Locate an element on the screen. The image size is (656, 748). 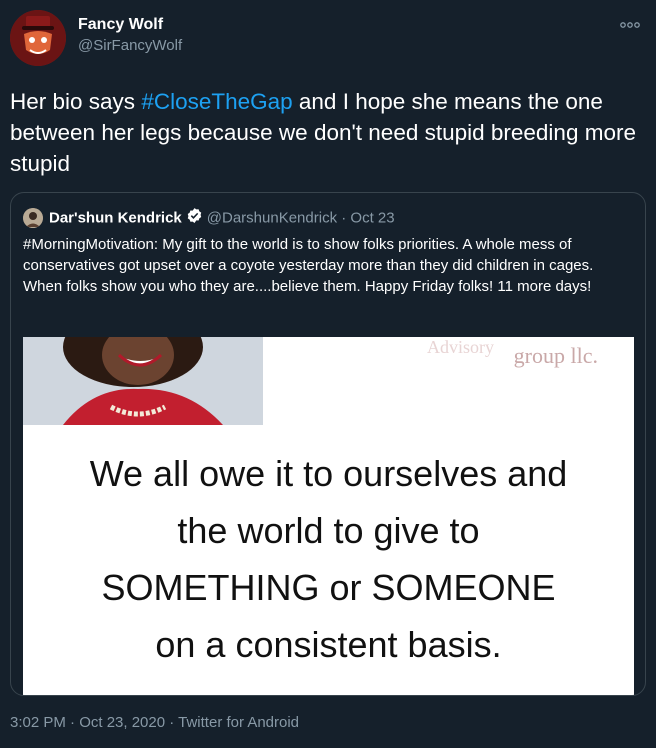
more-icon is located at coordinates (630, 24).